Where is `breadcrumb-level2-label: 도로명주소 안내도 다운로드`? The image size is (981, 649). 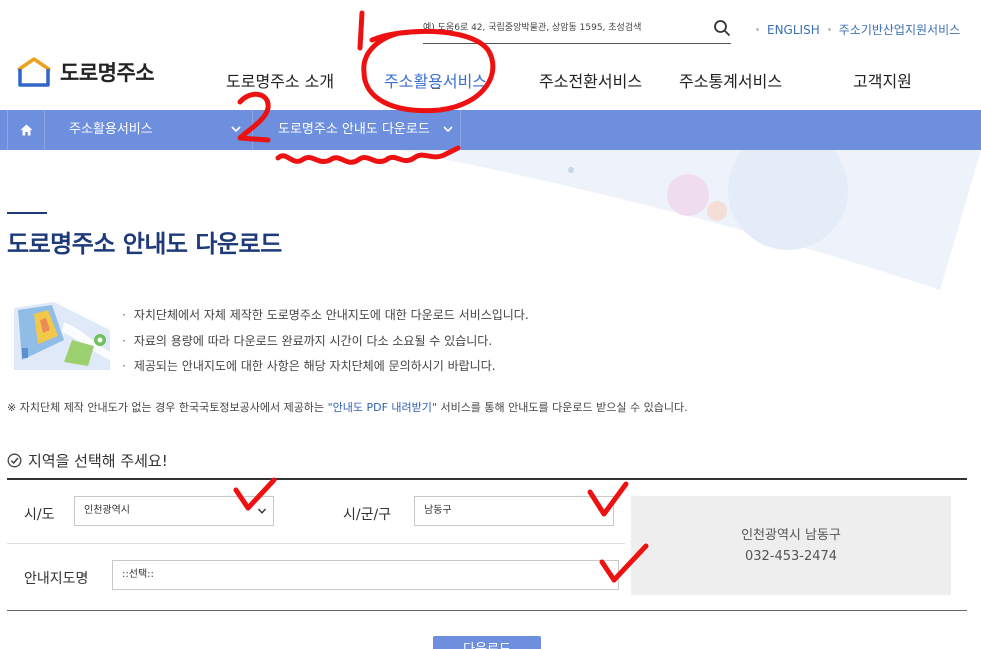 breadcrumb-level2-label: 도로명주소 안내도 다운로드 is located at coordinates (354, 129).